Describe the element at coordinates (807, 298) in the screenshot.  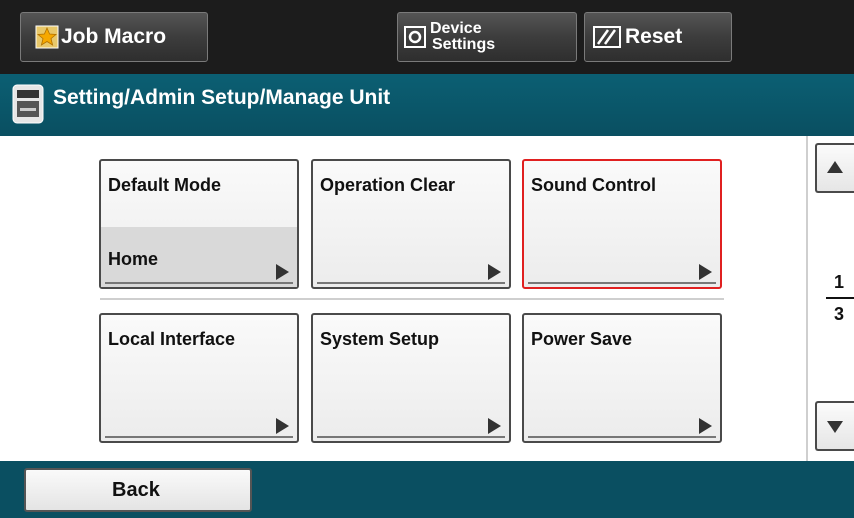
I see `scroll-divider` at that location.